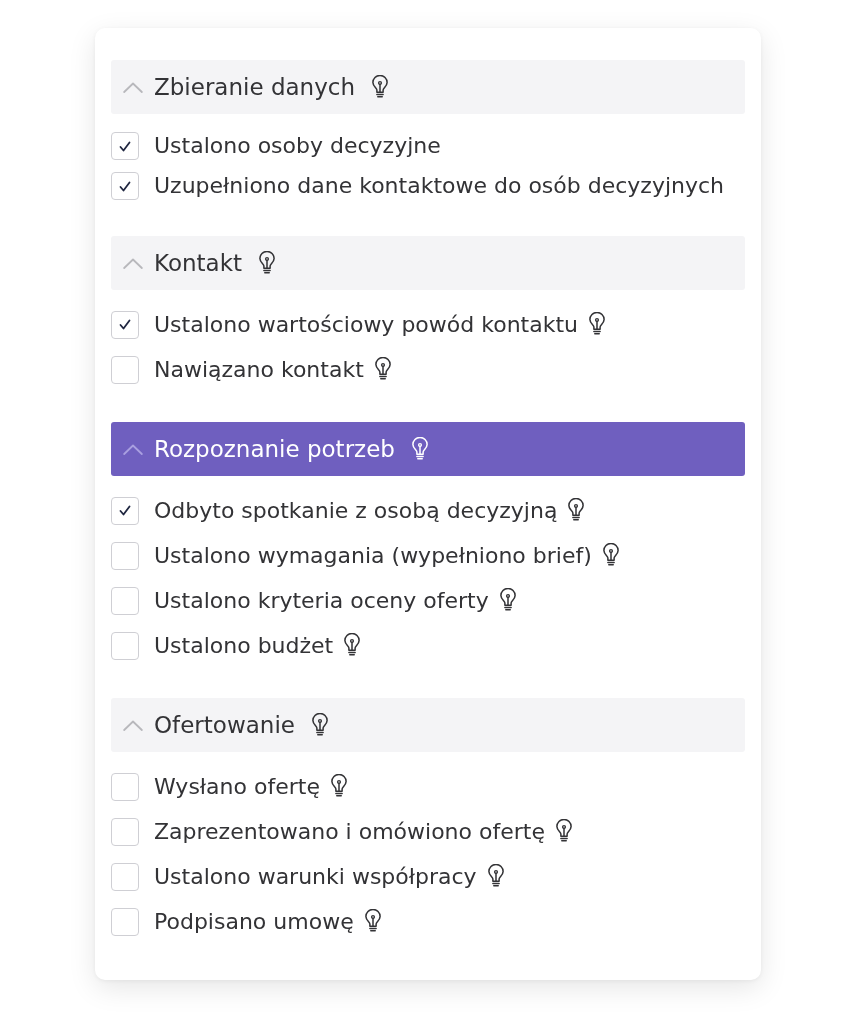  I want to click on section-header: Rozpoznanie potrzeb, so click(428, 449).